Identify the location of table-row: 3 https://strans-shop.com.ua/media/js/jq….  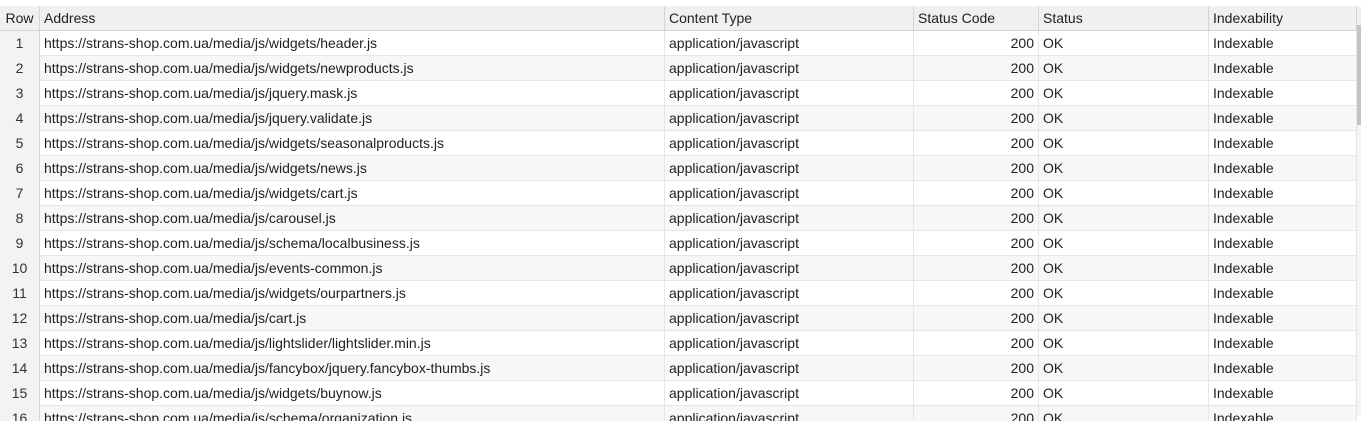
(678, 93).